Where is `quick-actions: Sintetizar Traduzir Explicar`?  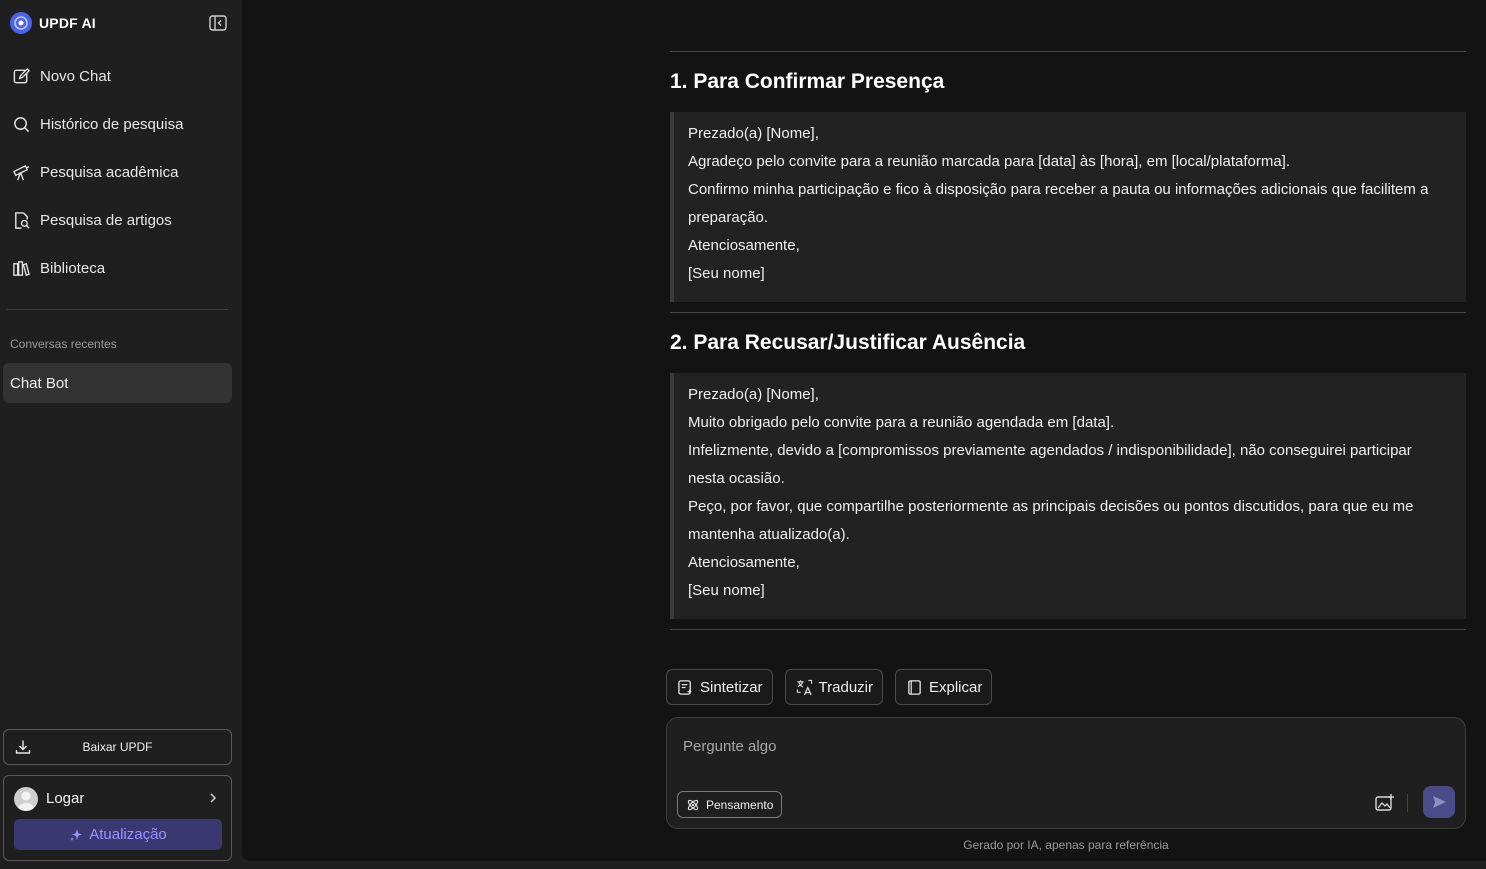 quick-actions: Sintetizar Traduzir Explicar is located at coordinates (829, 687).